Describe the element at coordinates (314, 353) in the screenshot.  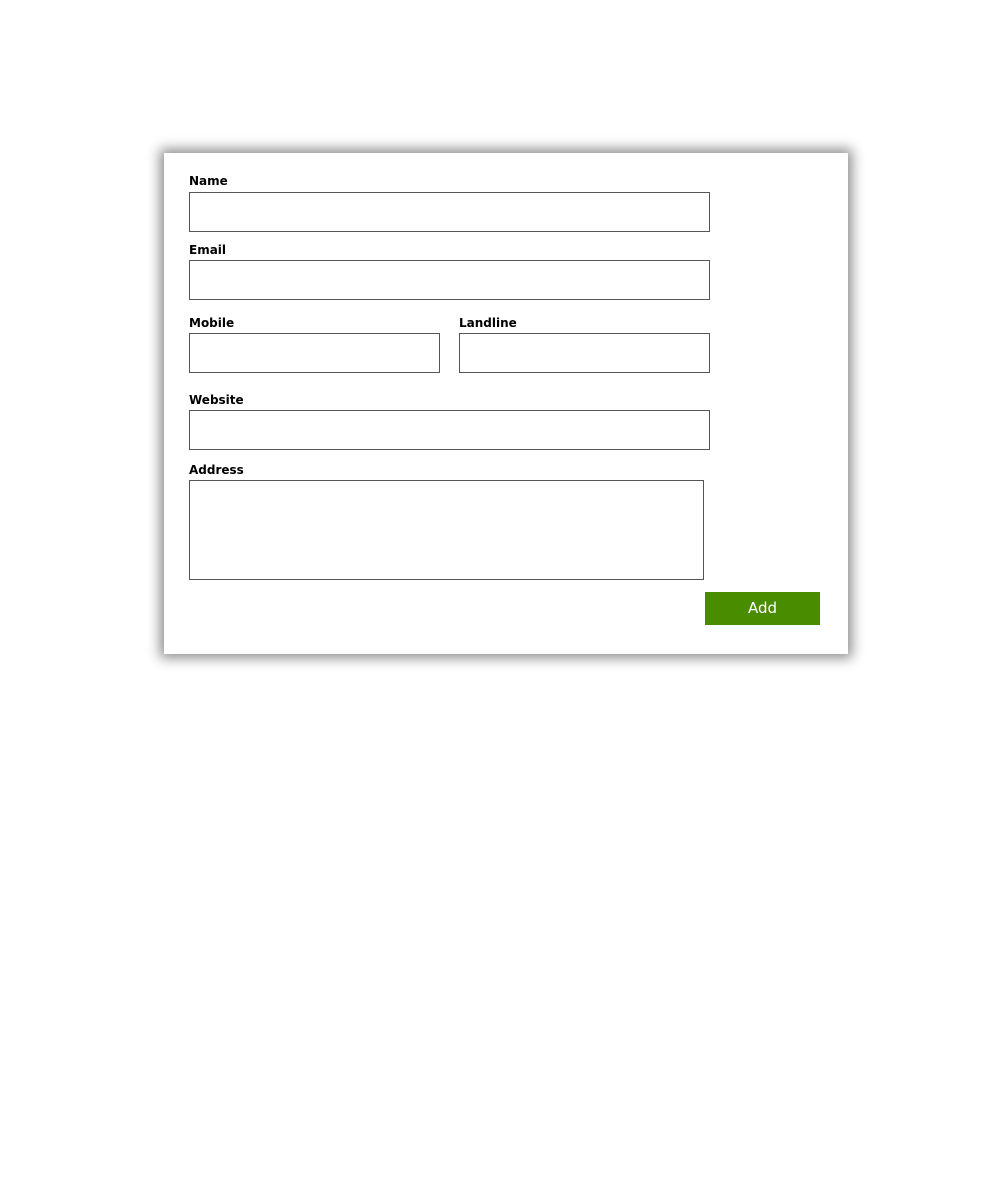
I see `mobile-input` at that location.